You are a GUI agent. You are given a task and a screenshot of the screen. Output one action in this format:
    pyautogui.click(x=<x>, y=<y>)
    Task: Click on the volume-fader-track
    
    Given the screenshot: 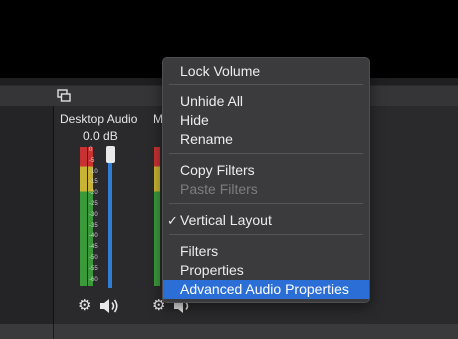 What is the action you would take?
    pyautogui.click(x=110, y=224)
    